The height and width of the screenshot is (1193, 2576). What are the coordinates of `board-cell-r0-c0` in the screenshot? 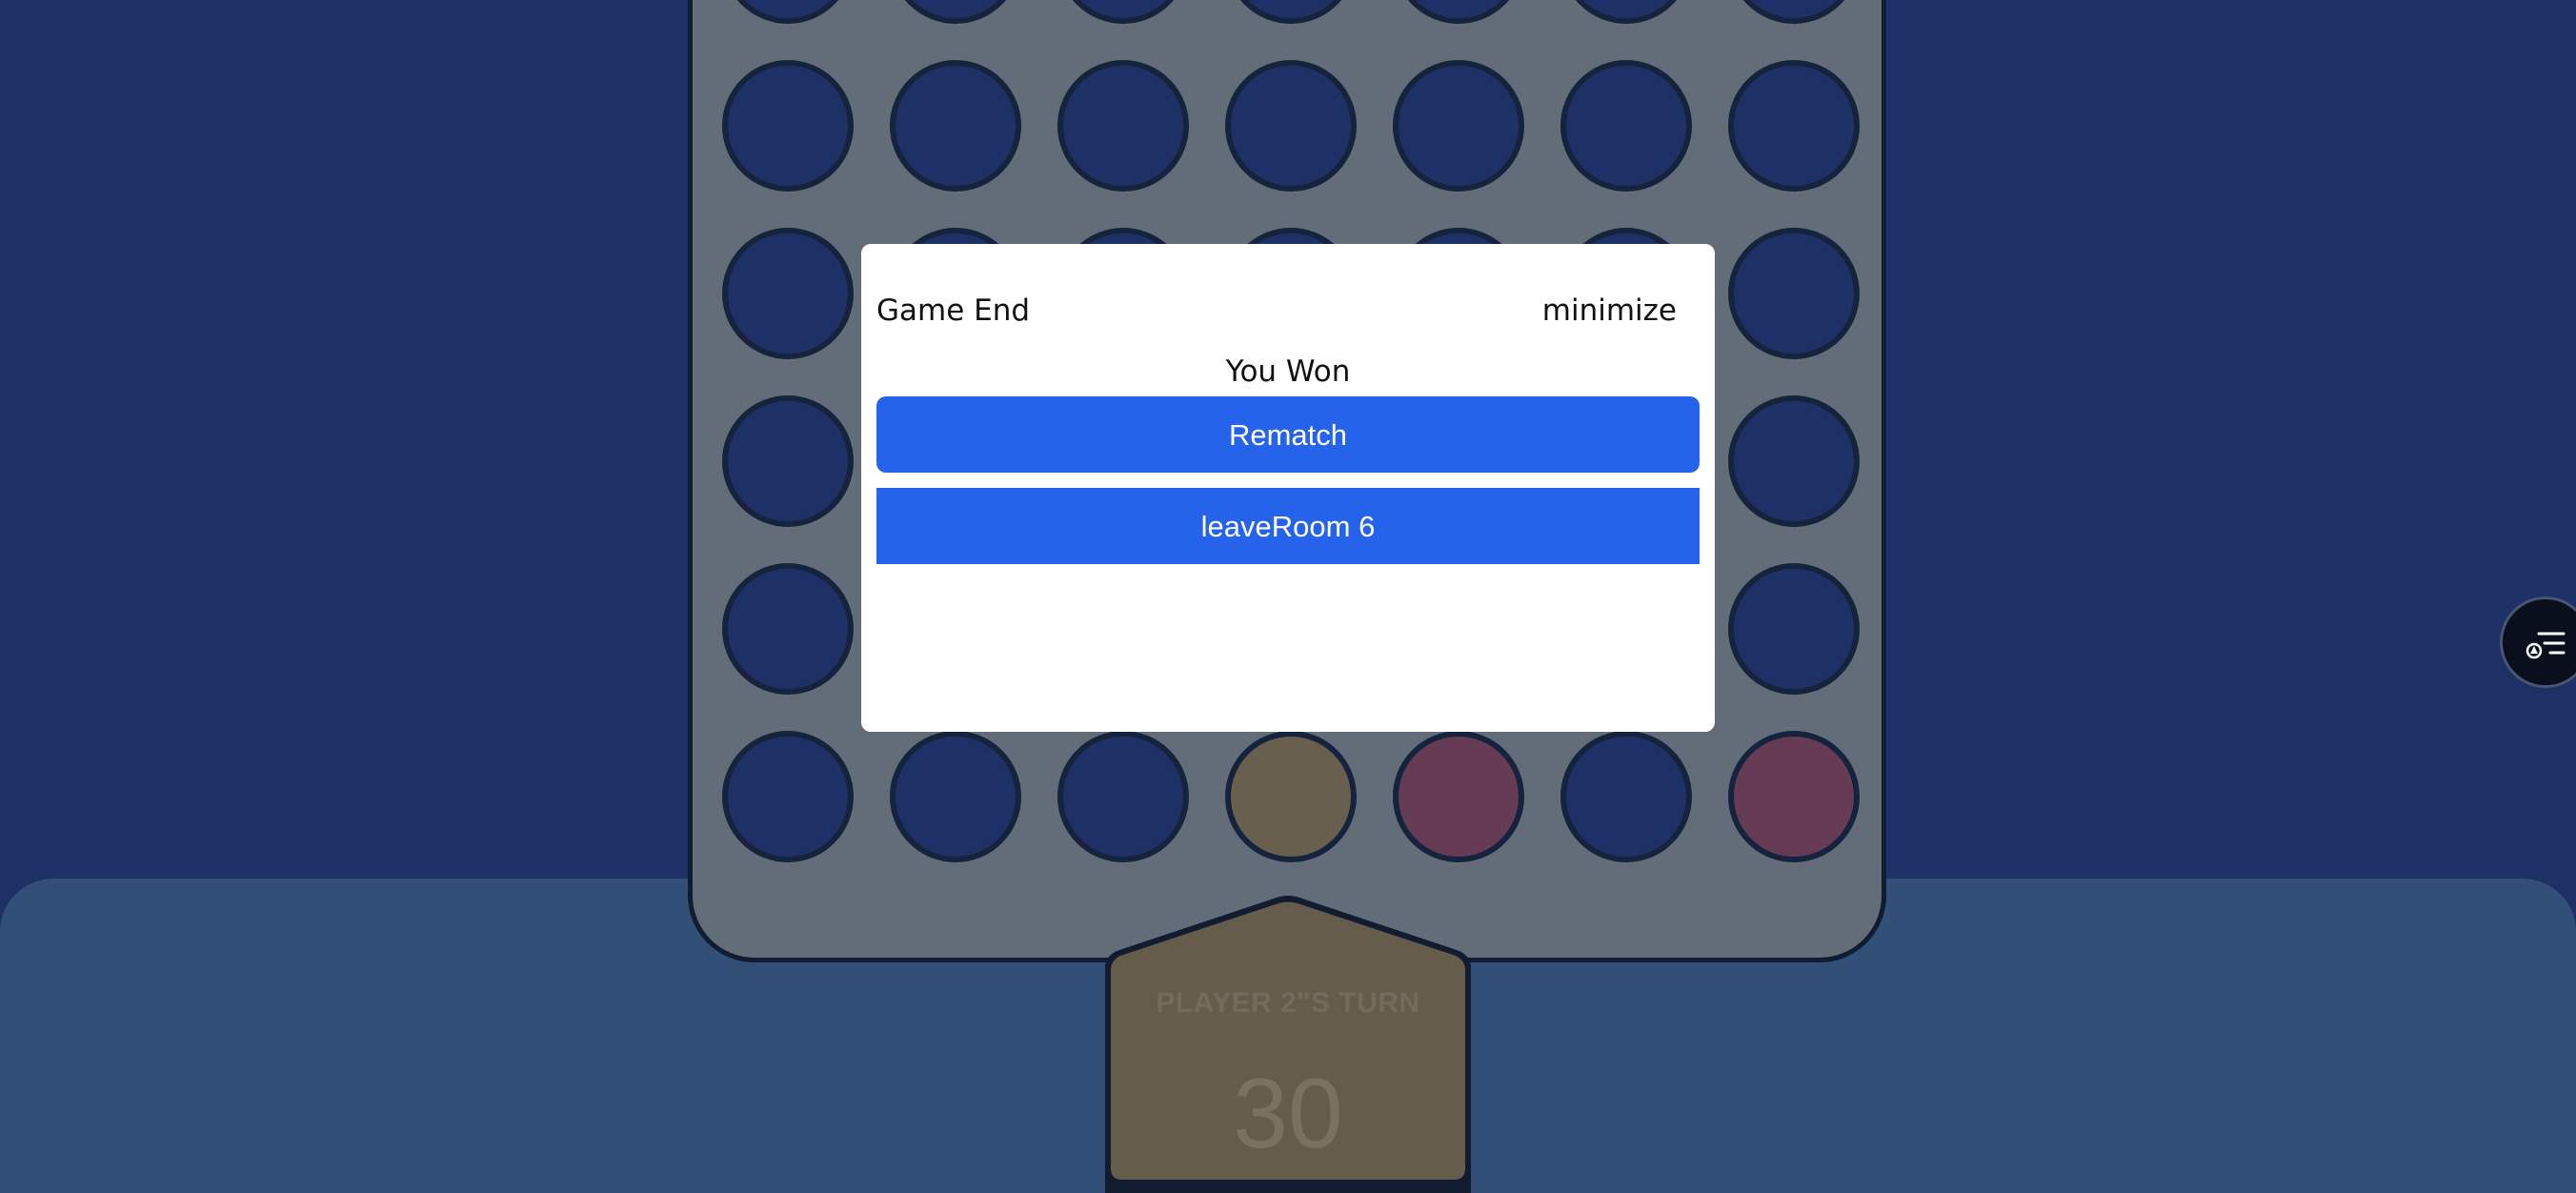 It's located at (788, 12).